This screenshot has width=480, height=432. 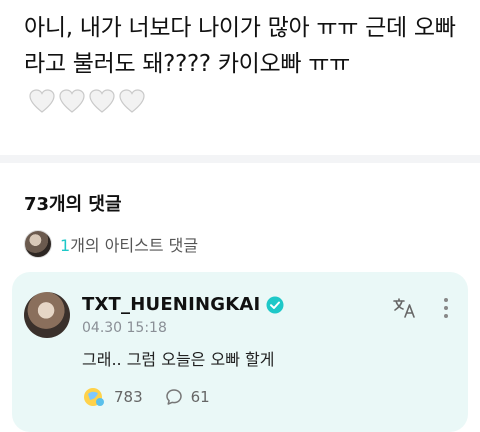 I want to click on avatar, so click(x=47, y=315).